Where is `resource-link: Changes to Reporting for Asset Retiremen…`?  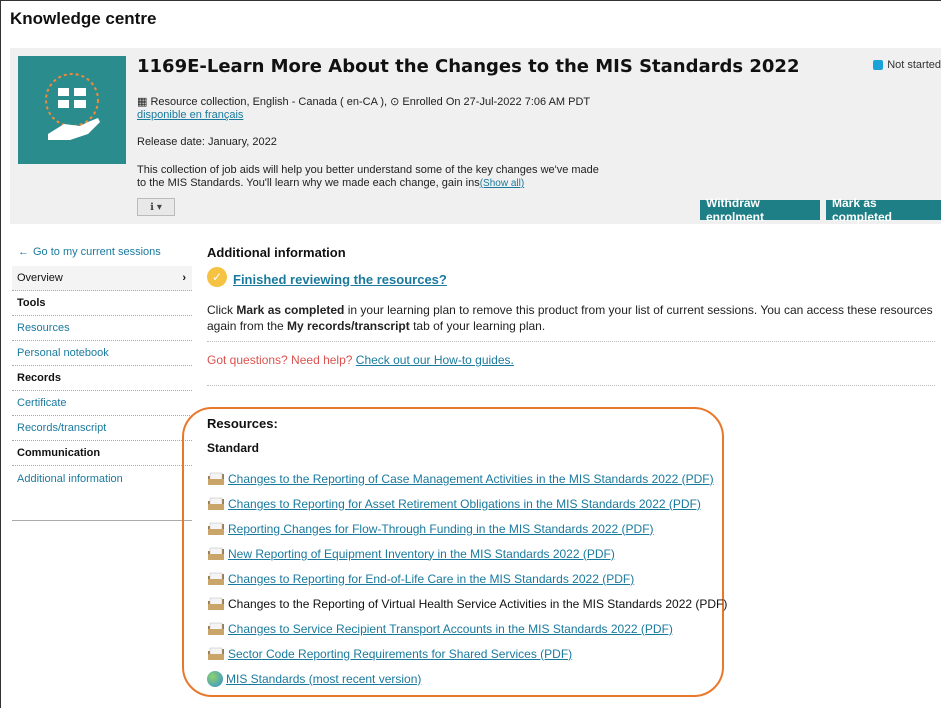 resource-link: Changes to Reporting for Asset Retiremen… is located at coordinates (464, 504).